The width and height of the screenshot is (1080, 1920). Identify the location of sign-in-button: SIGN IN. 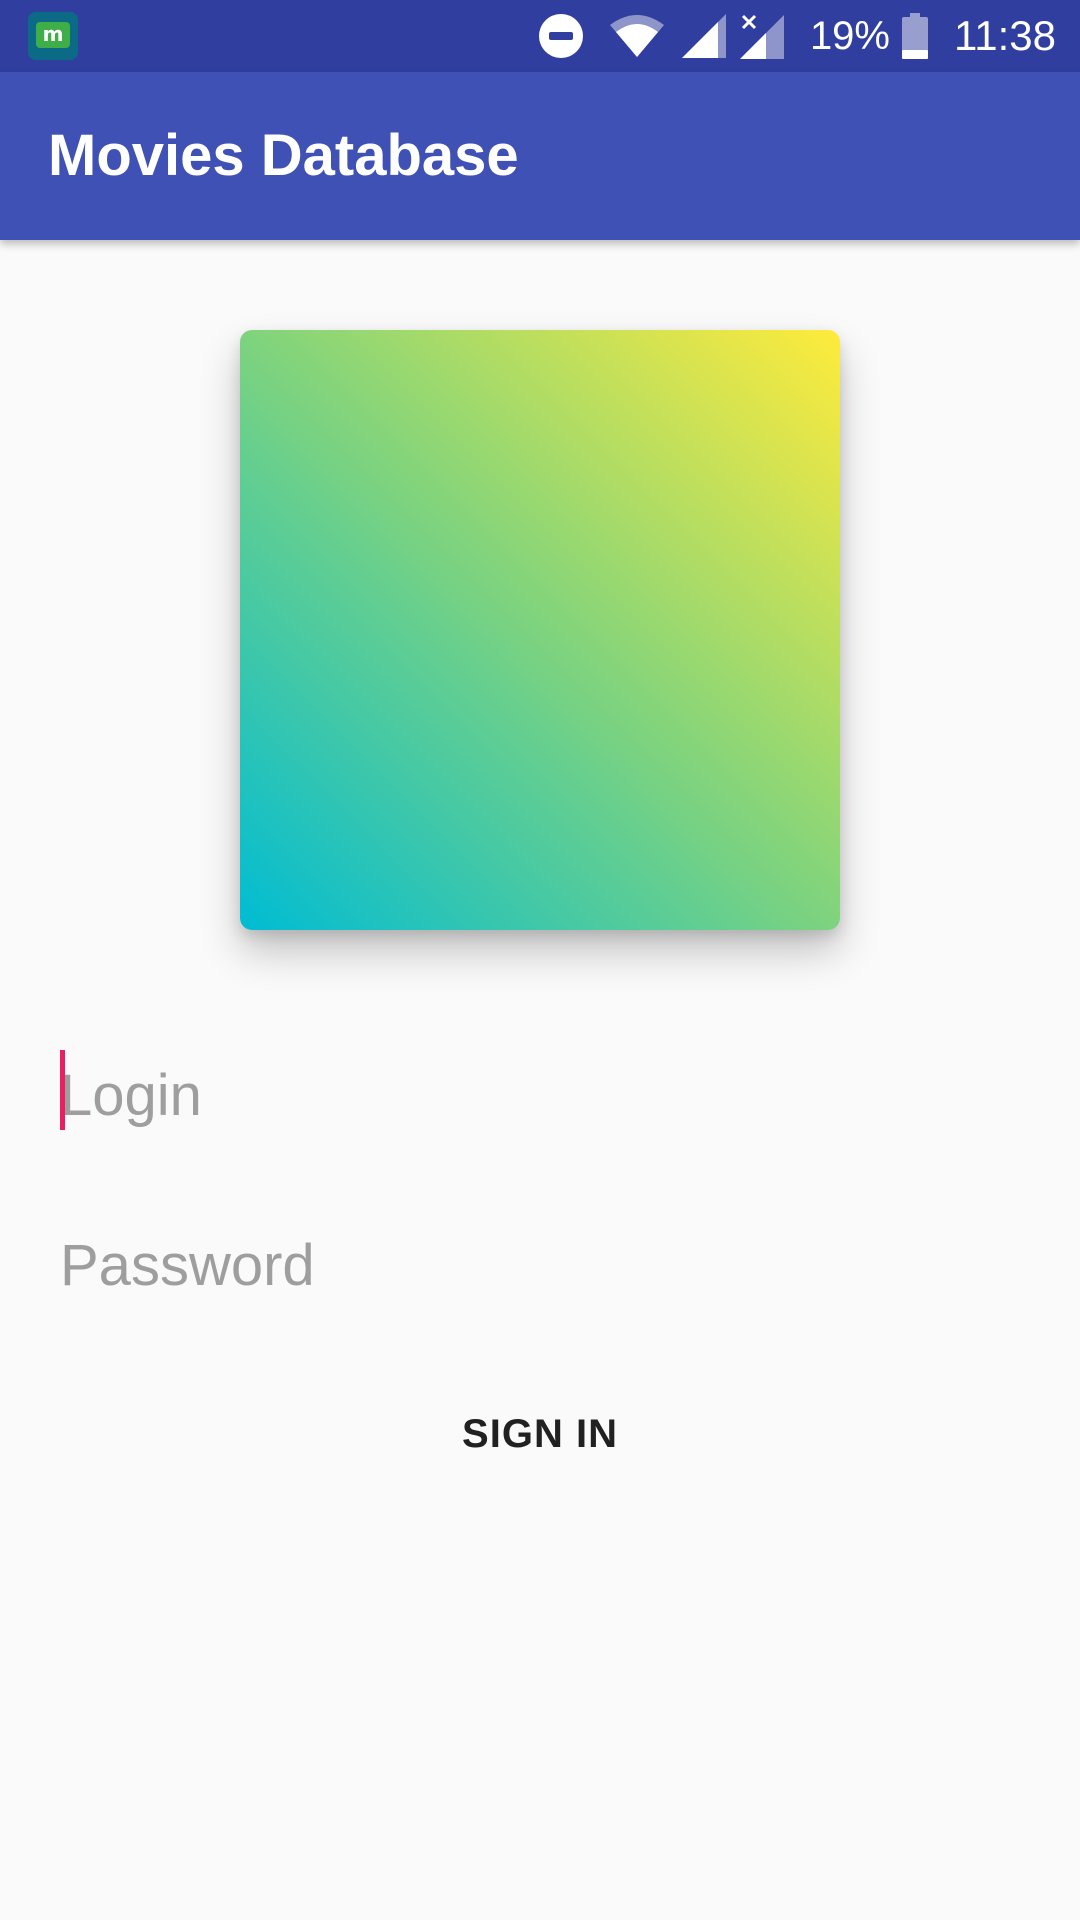
(540, 1434).